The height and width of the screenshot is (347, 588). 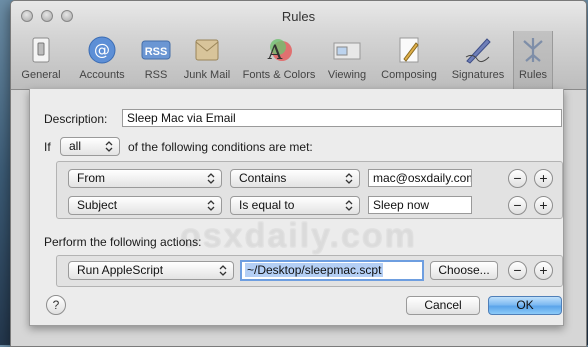 I want to click on toolbar-rules: Rules, so click(x=533, y=60).